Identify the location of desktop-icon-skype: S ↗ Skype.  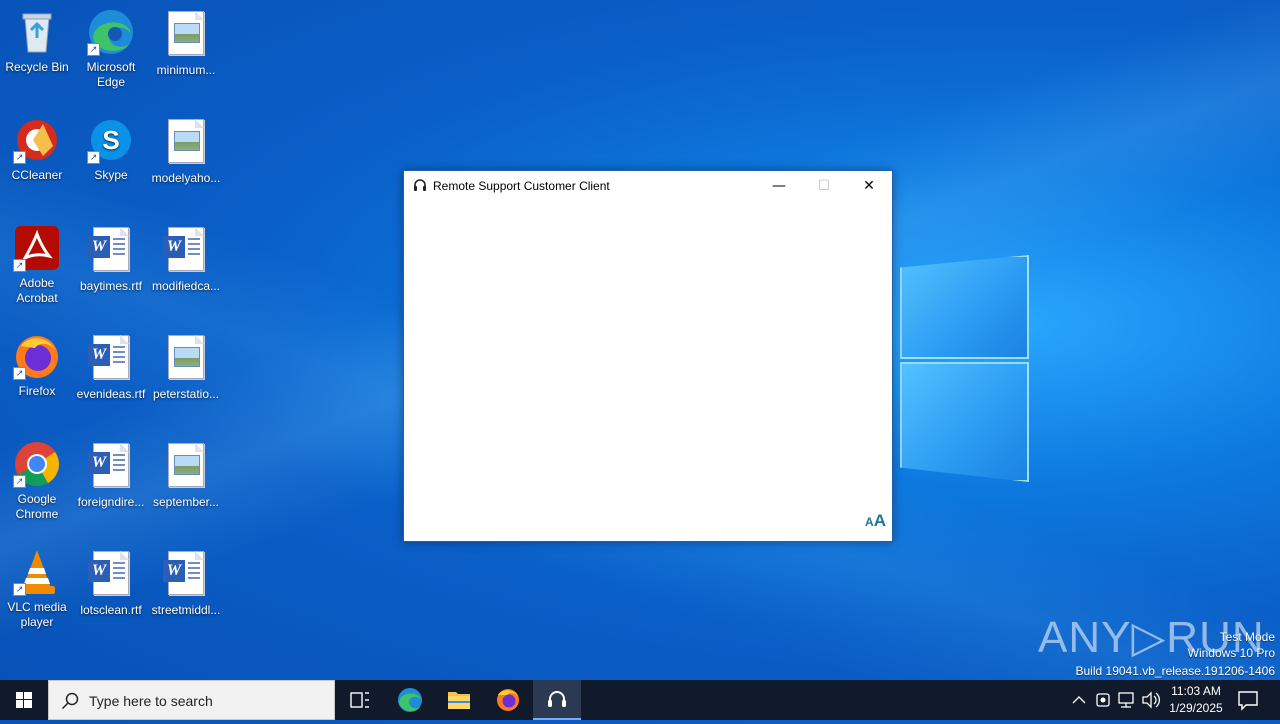
(111, 149).